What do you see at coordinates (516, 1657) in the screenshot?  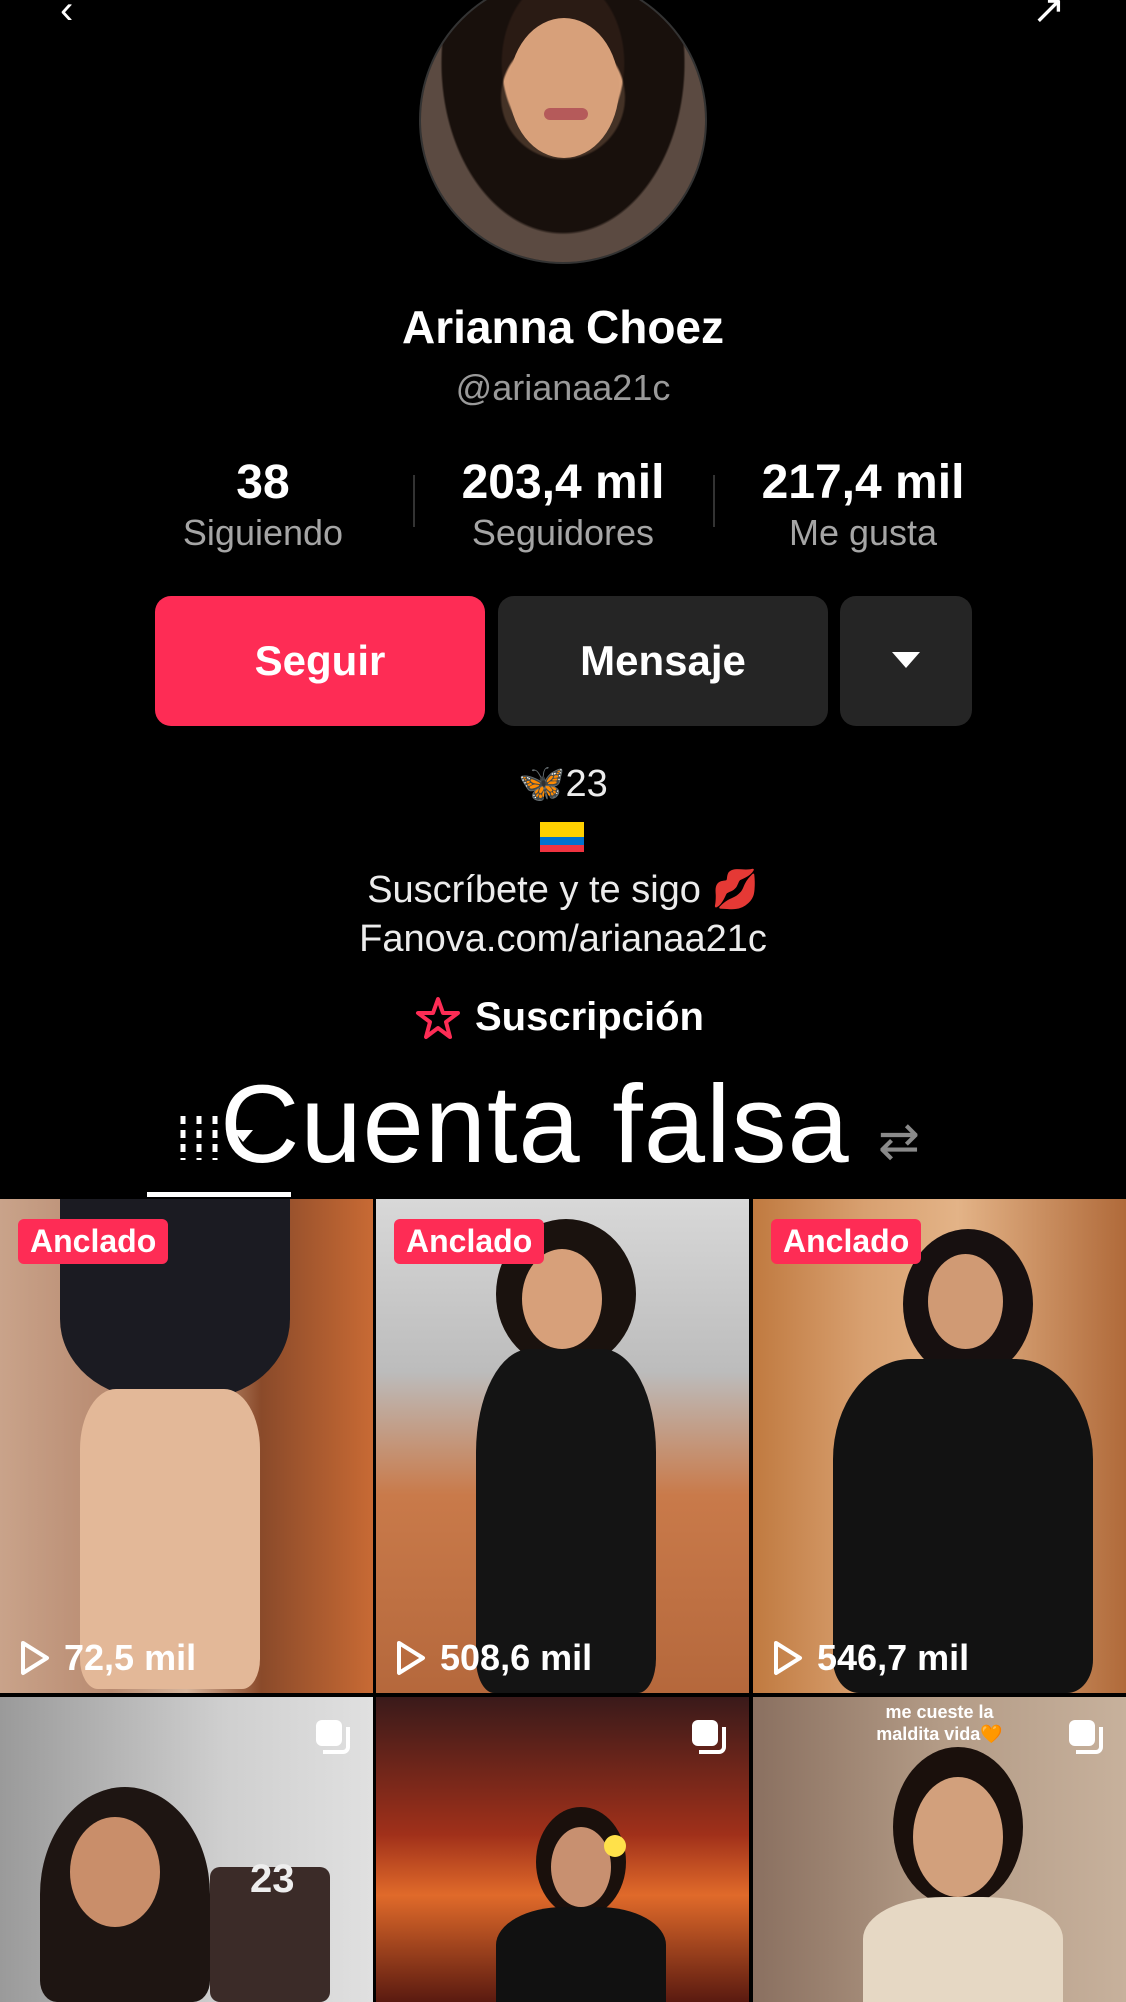 I see `view-count-text: 508,6 mil` at bounding box center [516, 1657].